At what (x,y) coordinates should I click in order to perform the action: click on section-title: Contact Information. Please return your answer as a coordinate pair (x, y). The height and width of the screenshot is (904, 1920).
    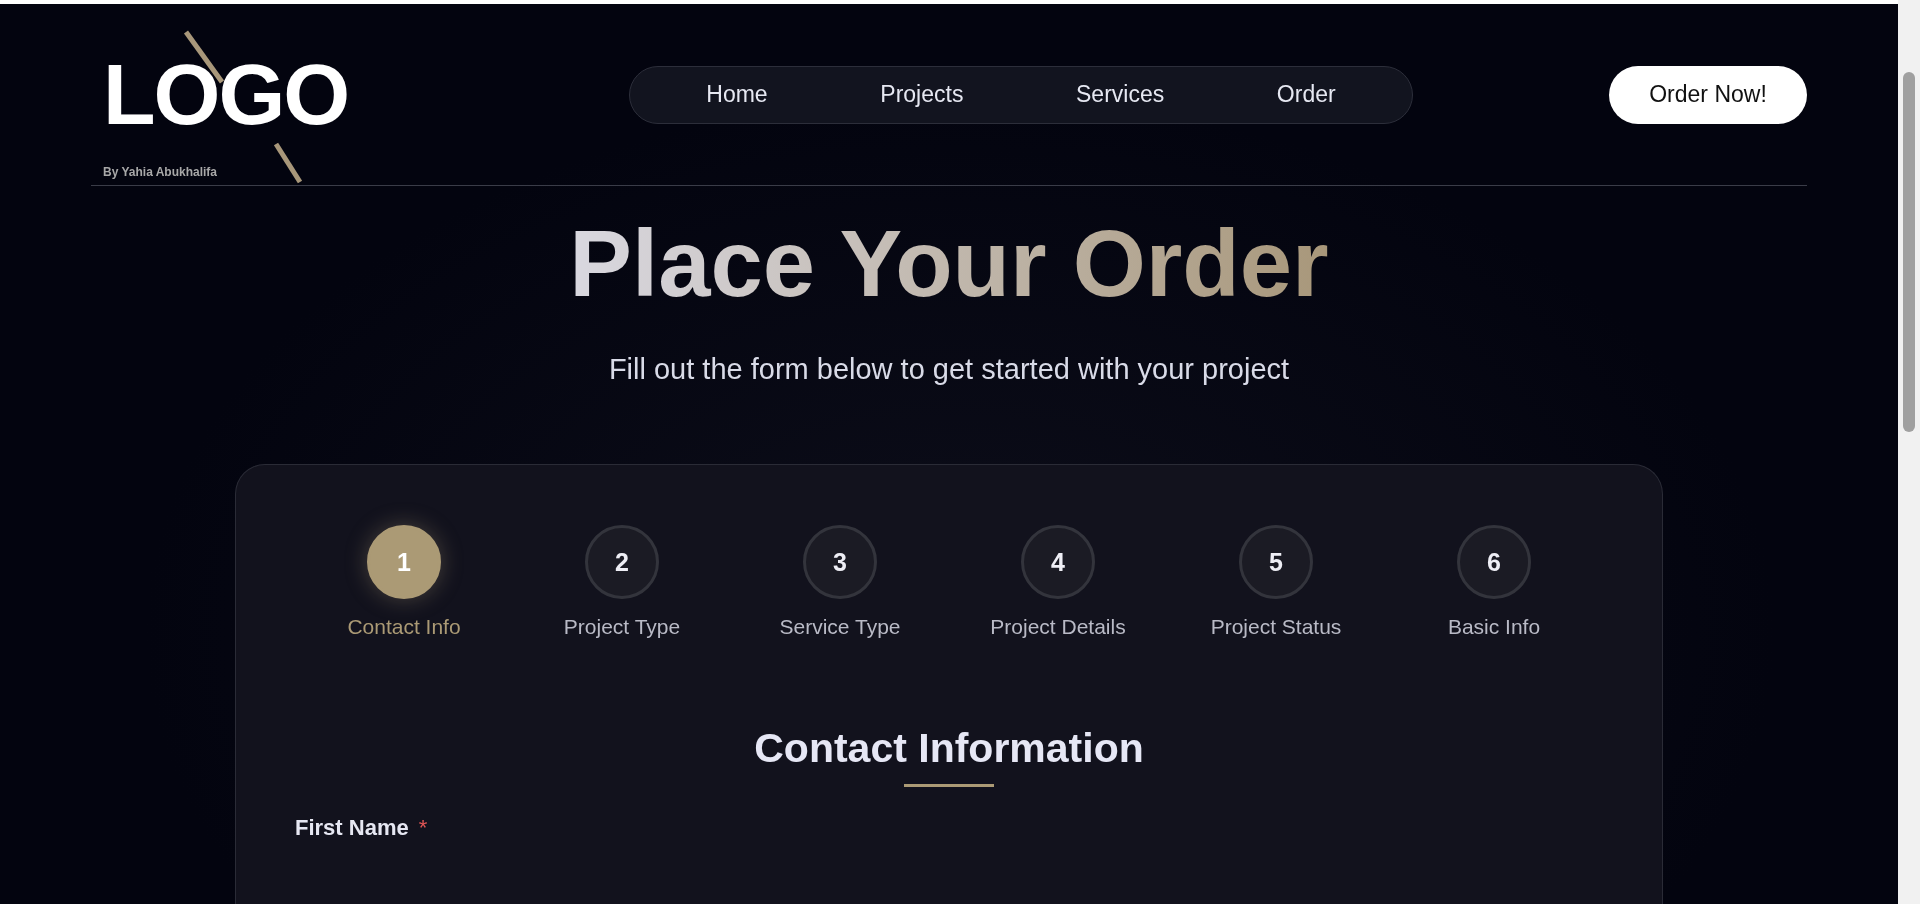
    Looking at the image, I should click on (949, 749).